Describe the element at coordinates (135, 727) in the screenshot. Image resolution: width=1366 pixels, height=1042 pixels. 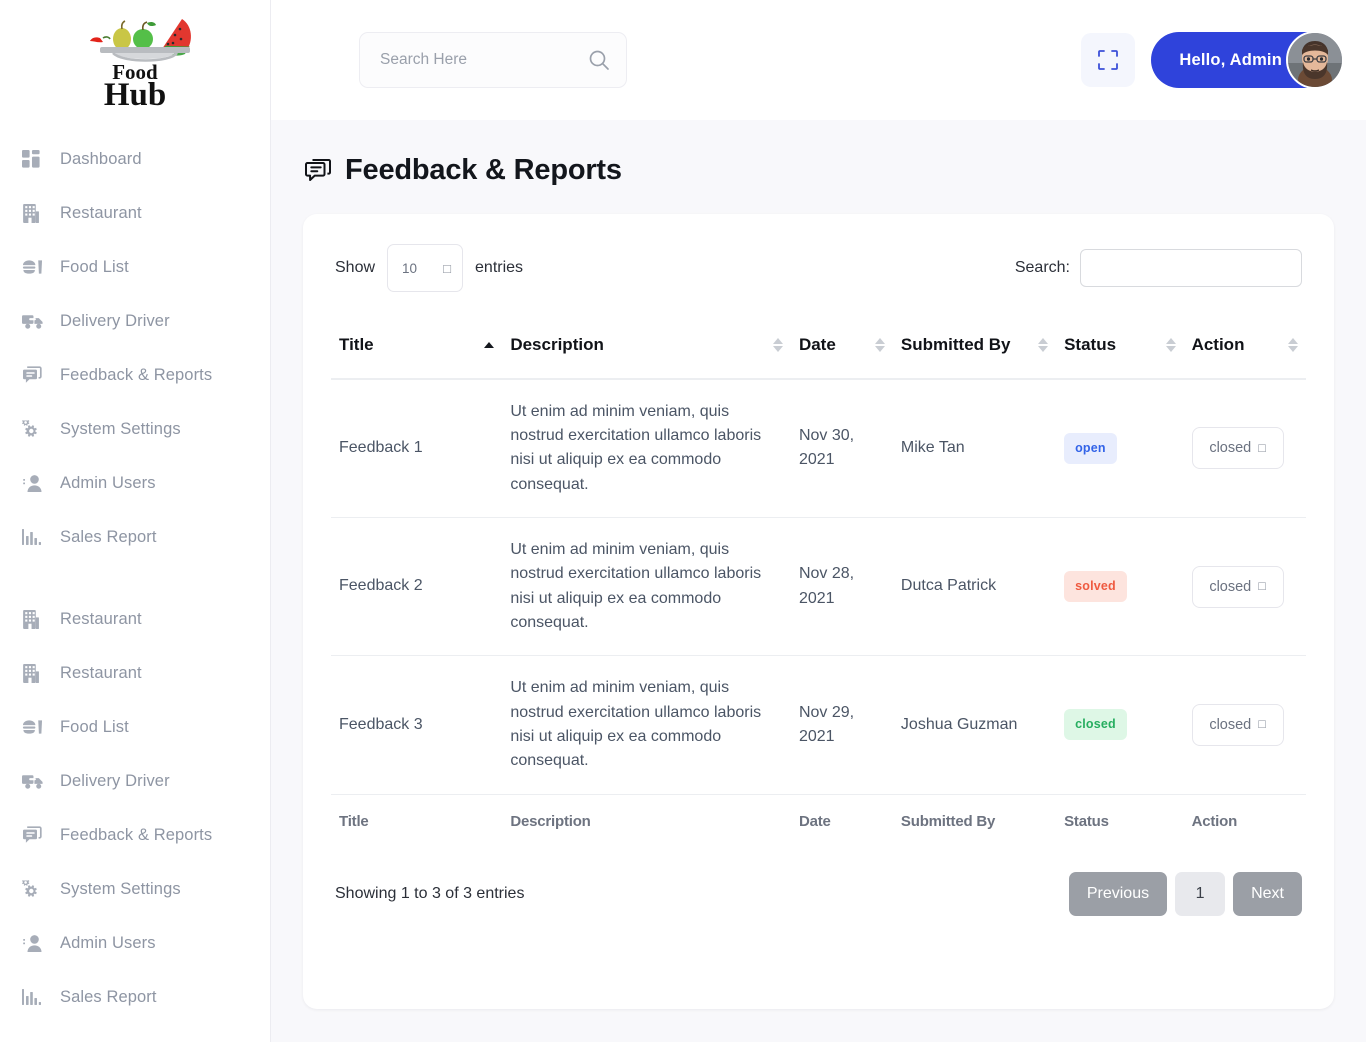
I see `sidebar-item-food-list-2: Food List` at that location.